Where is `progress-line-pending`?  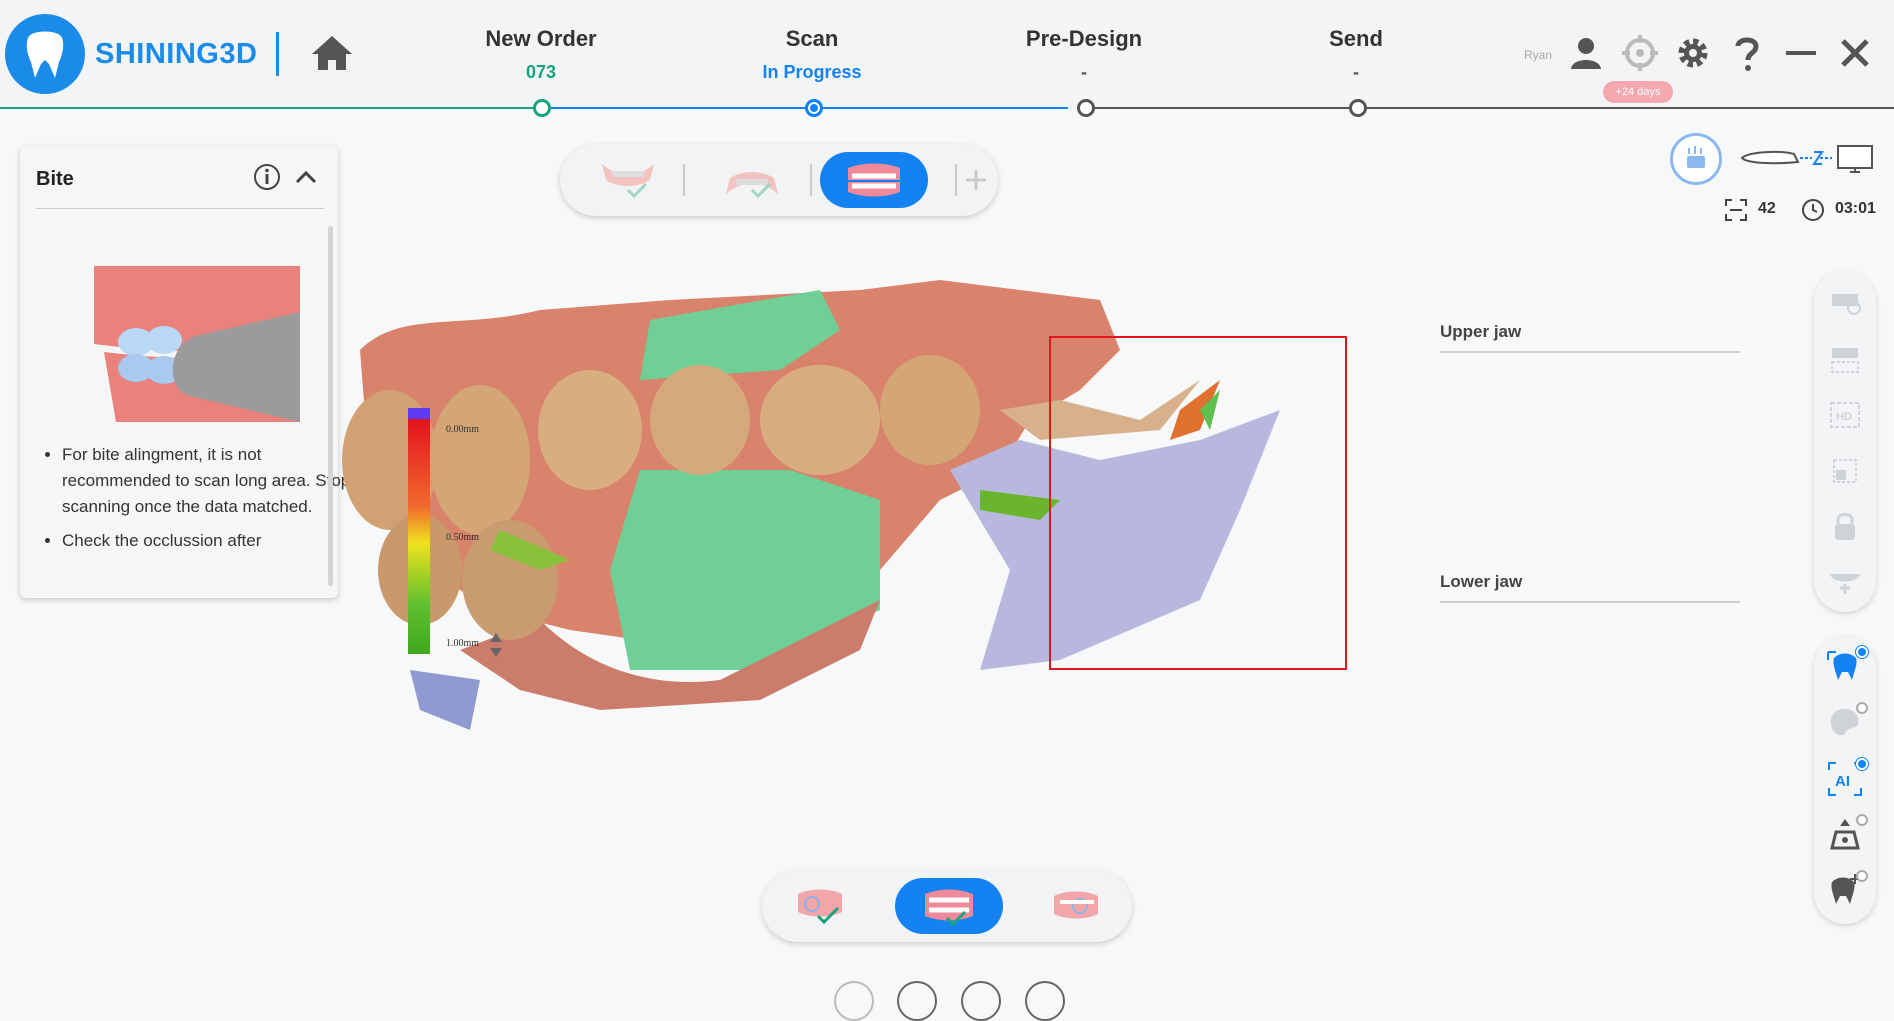 progress-line-pending is located at coordinates (1489, 108).